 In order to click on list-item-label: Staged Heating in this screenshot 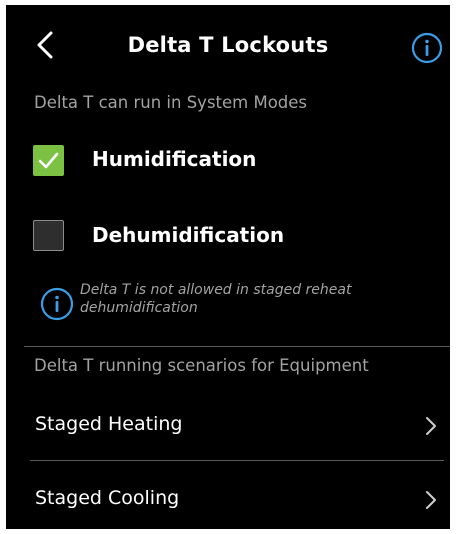, I will do `click(109, 424)`.